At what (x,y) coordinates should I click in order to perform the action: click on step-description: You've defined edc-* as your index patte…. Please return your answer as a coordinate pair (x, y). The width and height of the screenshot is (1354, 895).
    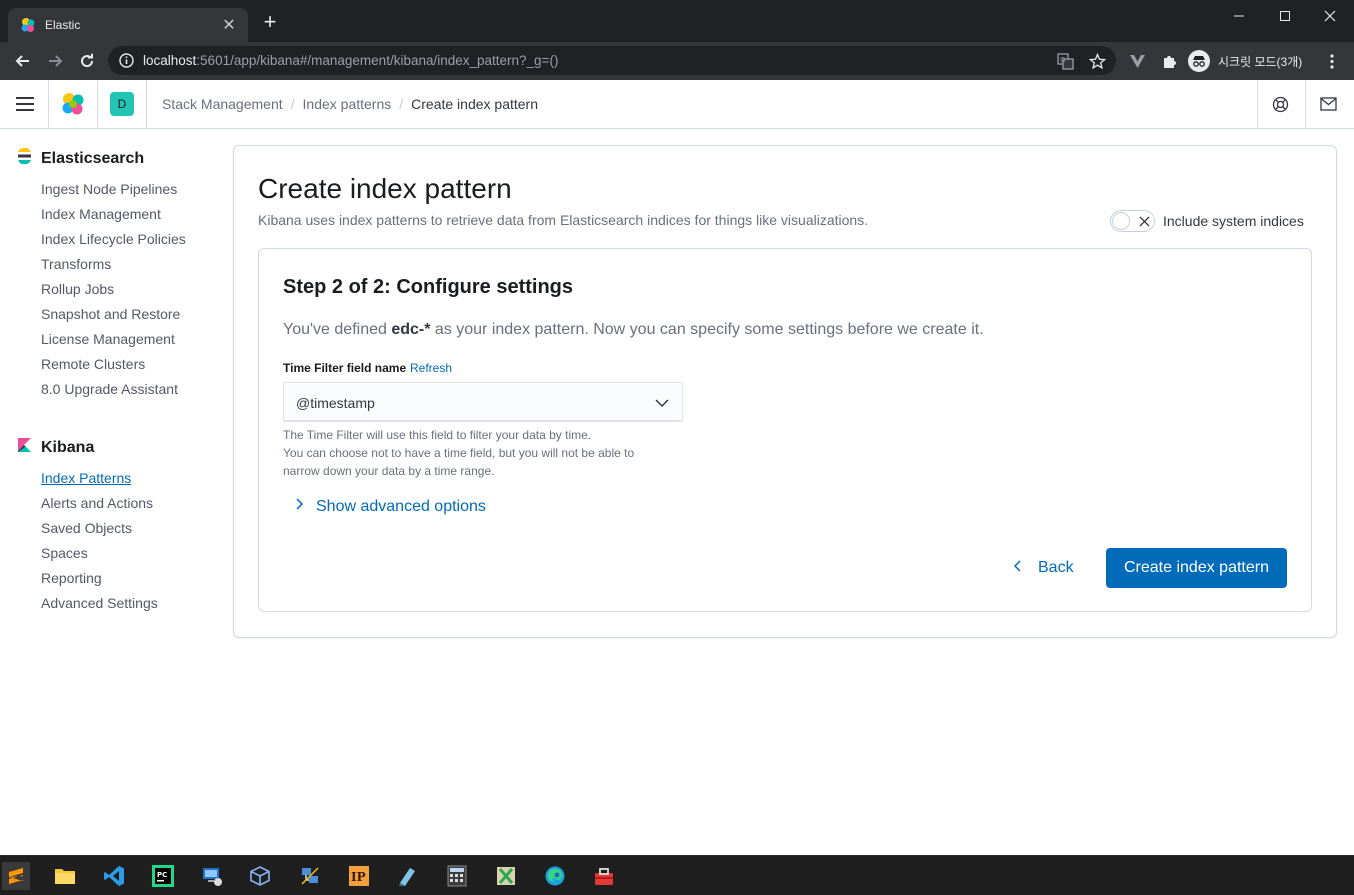
    Looking at the image, I should click on (633, 329).